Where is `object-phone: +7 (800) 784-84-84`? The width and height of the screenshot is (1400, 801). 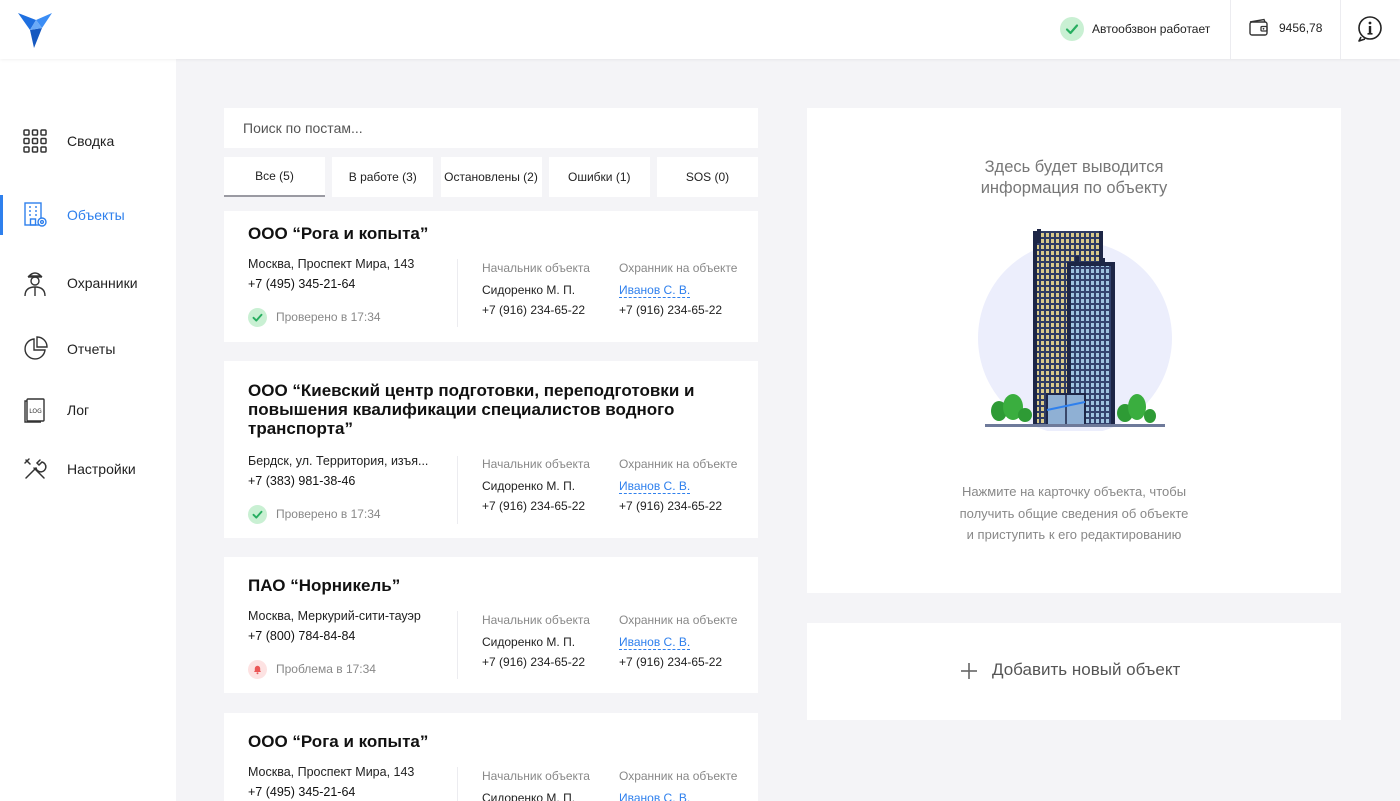
object-phone: +7 (800) 784-84-84 is located at coordinates (302, 636).